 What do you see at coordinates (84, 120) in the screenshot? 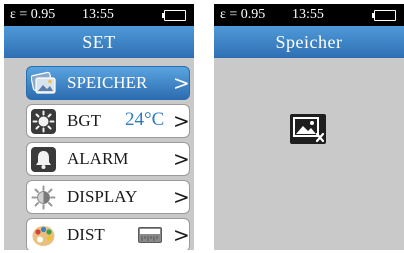
I see `menu-item-label: BGT` at bounding box center [84, 120].